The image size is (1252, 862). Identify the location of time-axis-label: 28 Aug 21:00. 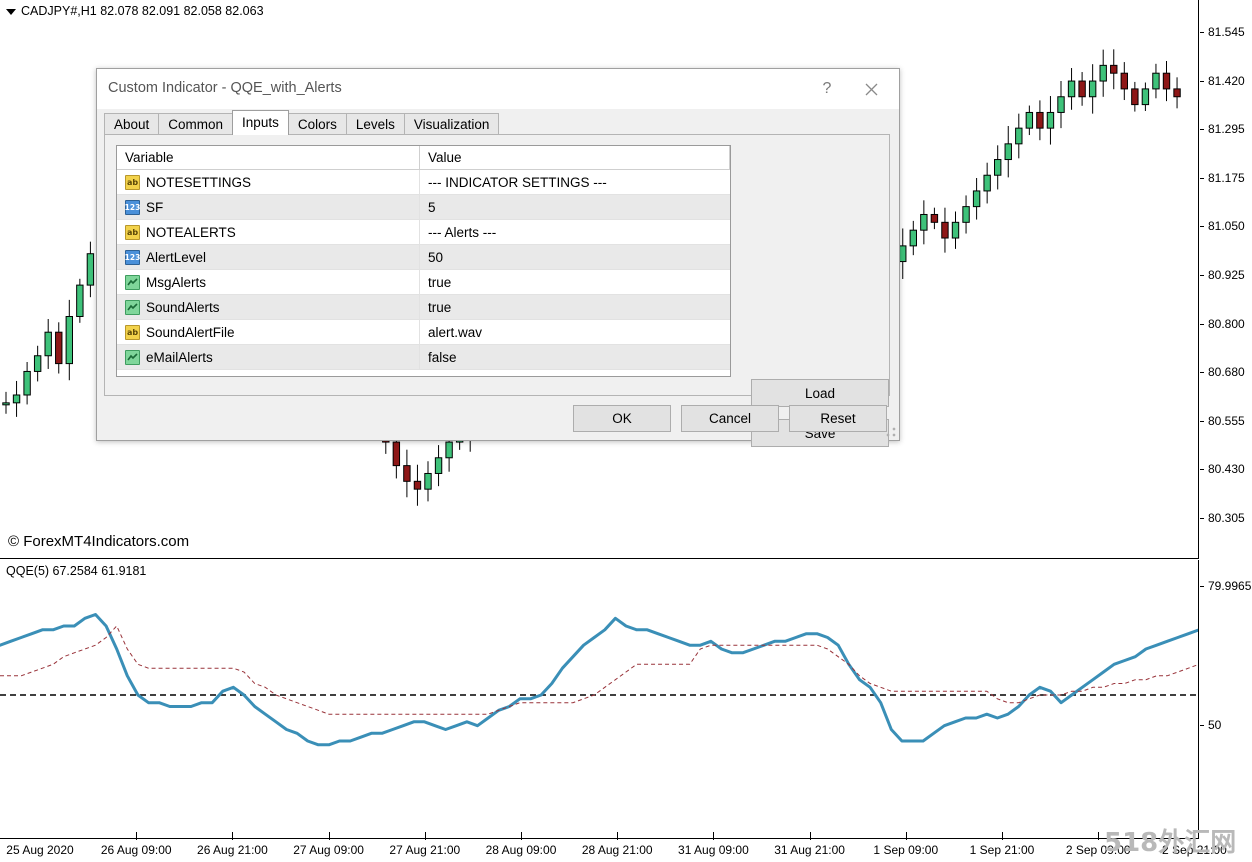
(617, 850).